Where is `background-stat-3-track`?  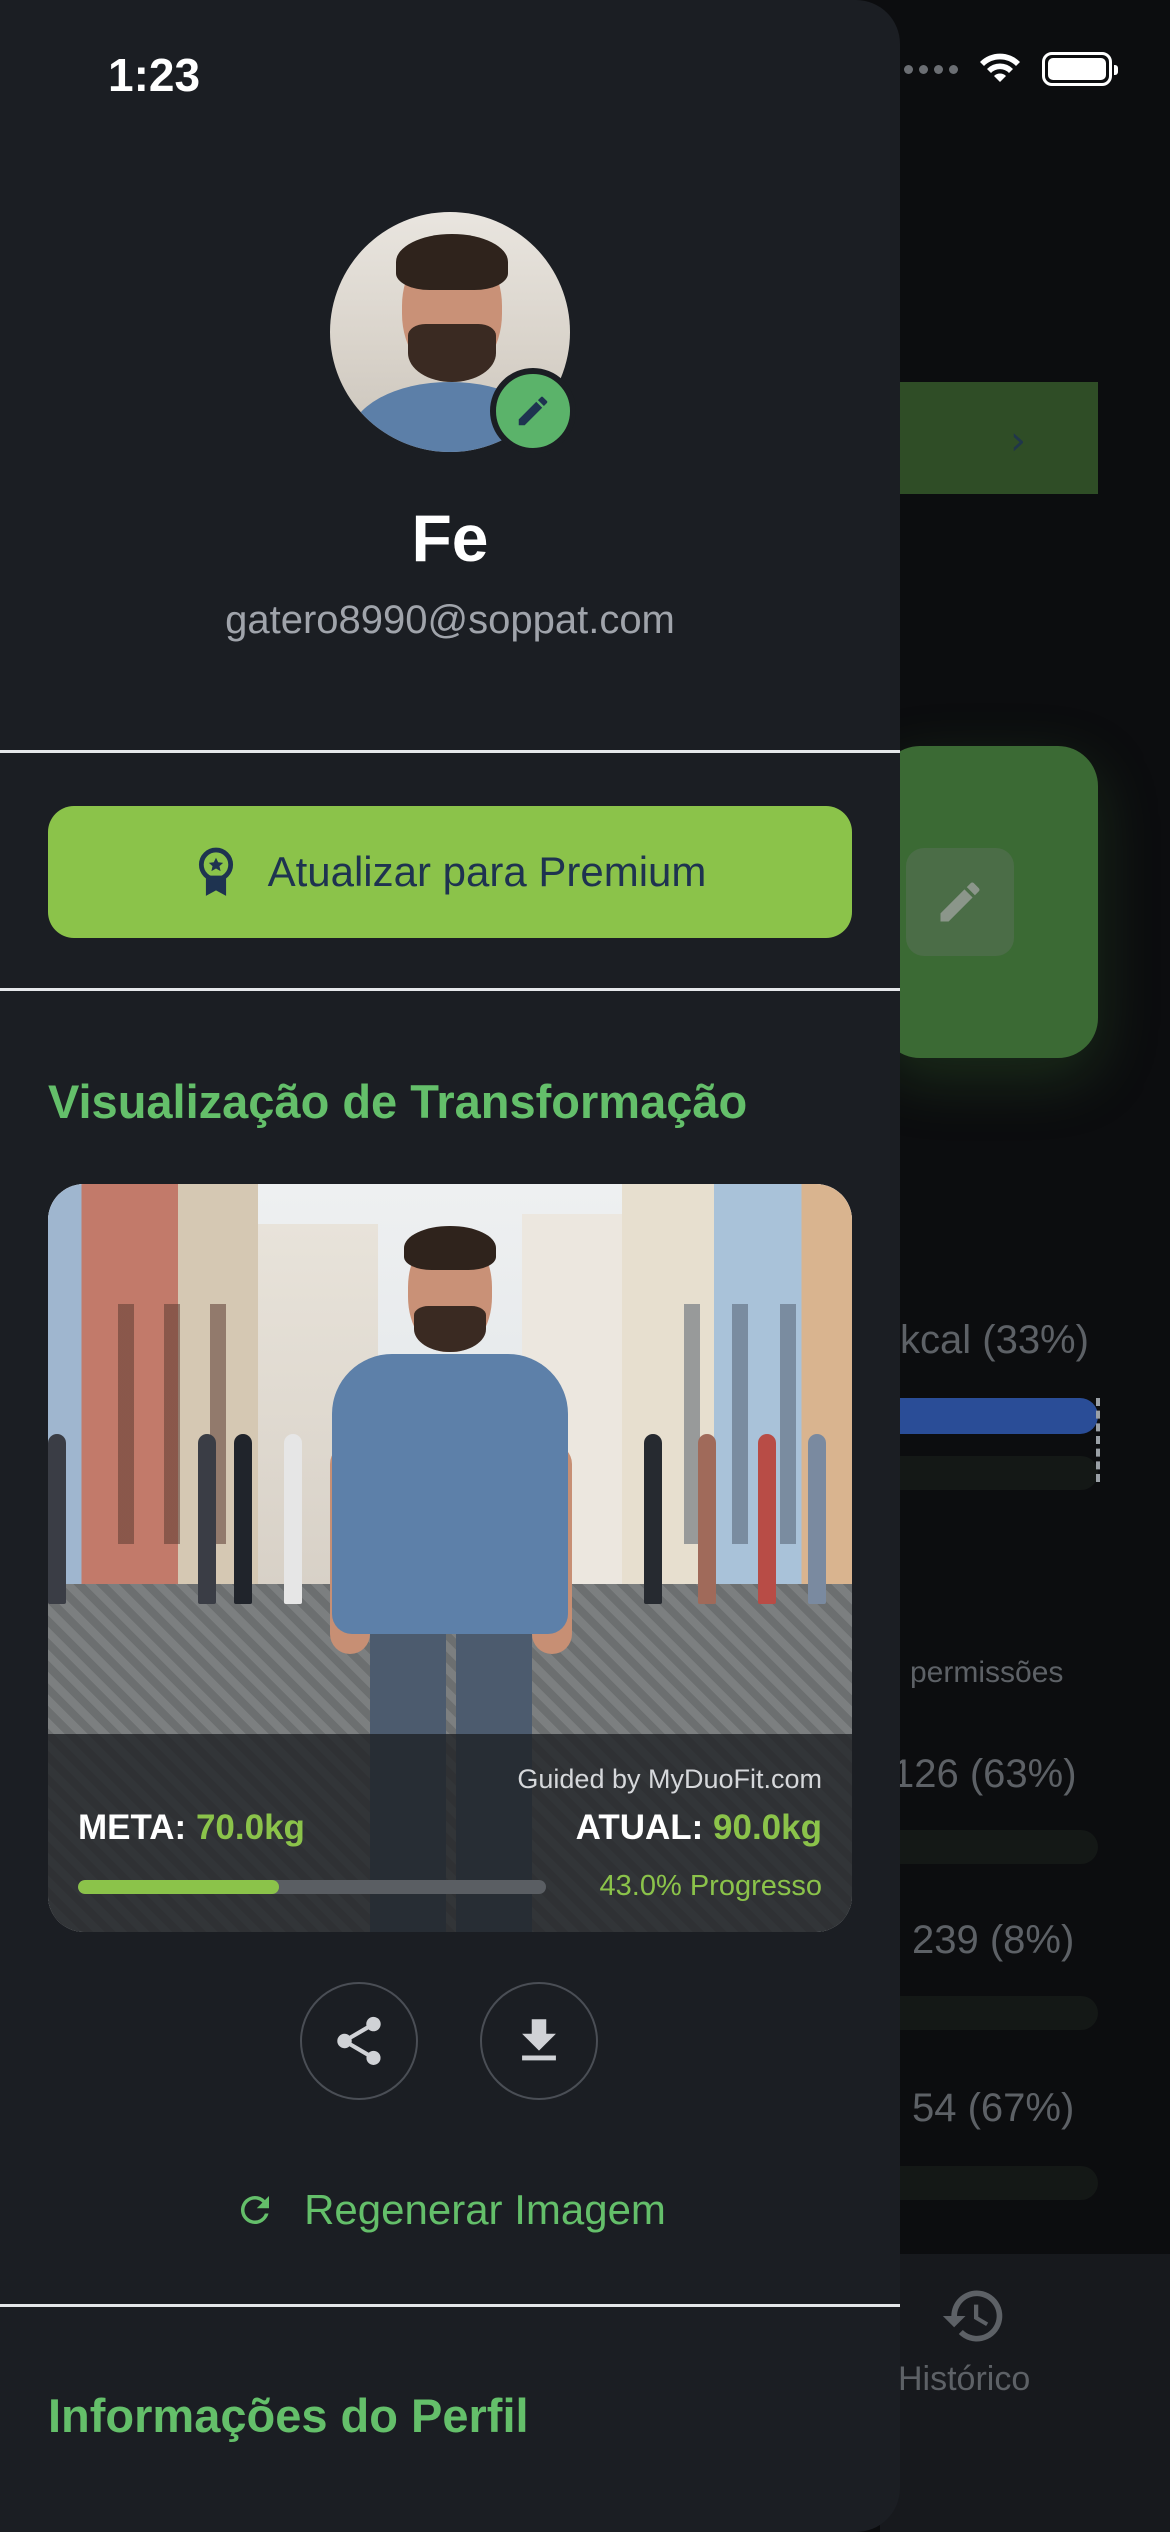 background-stat-3-track is located at coordinates (989, 2183).